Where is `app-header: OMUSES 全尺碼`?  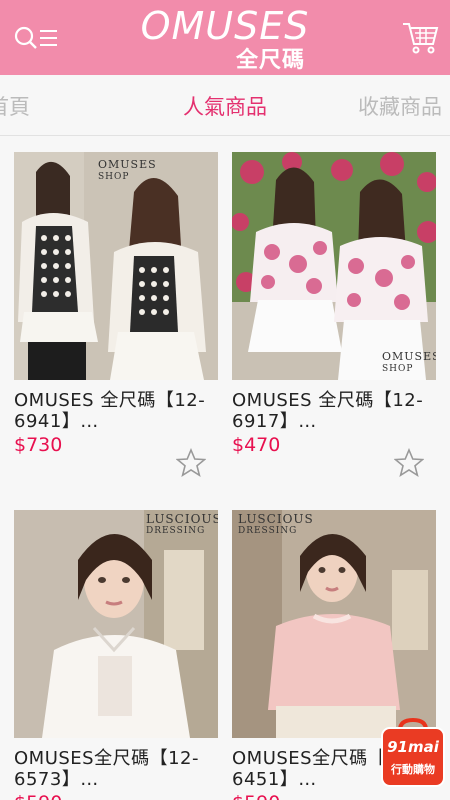
app-header: OMUSES 全尺碼 is located at coordinates (225, 37).